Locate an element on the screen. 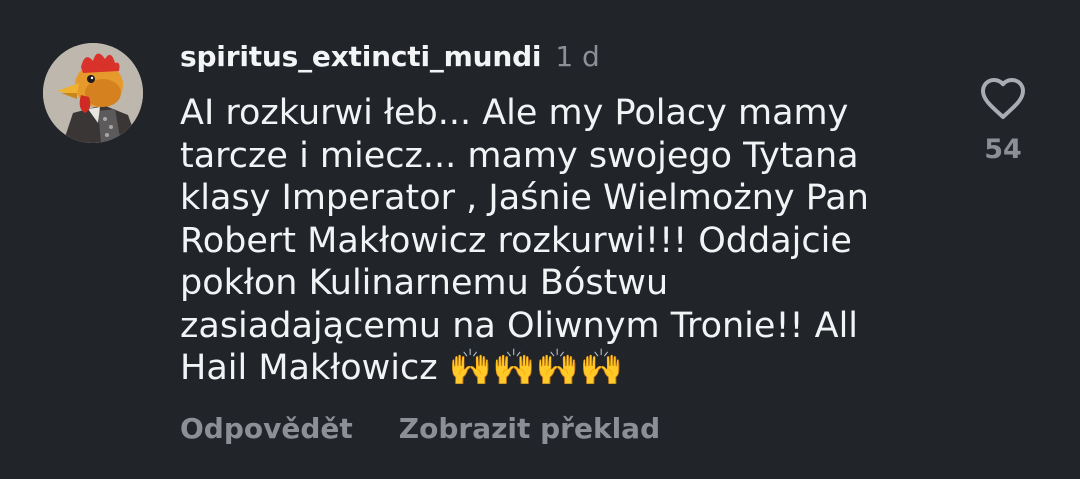 Image resolution: width=1080 pixels, height=479 pixels. comment-actions: Odpovědět Zobrazit překlad is located at coordinates (420, 428).